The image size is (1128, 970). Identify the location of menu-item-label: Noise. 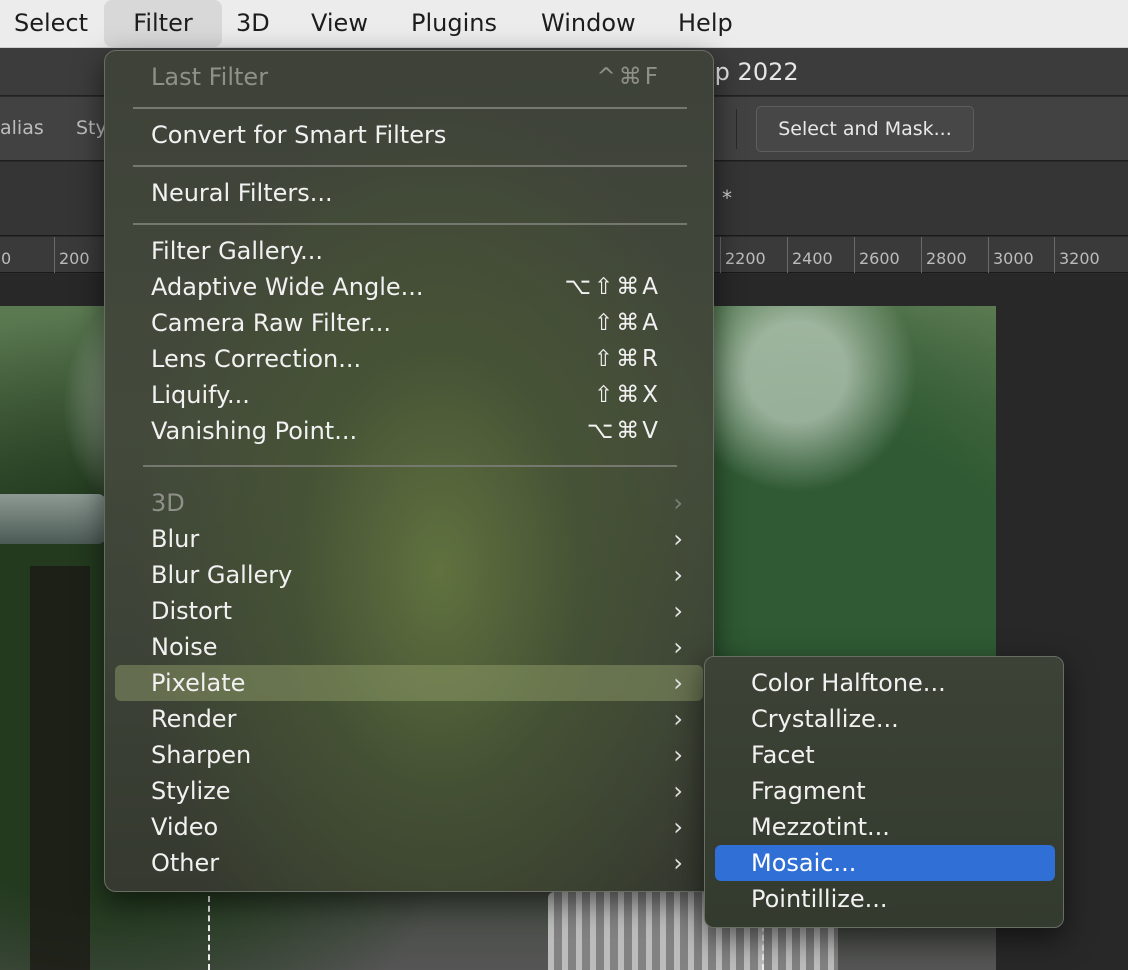
(184, 647).